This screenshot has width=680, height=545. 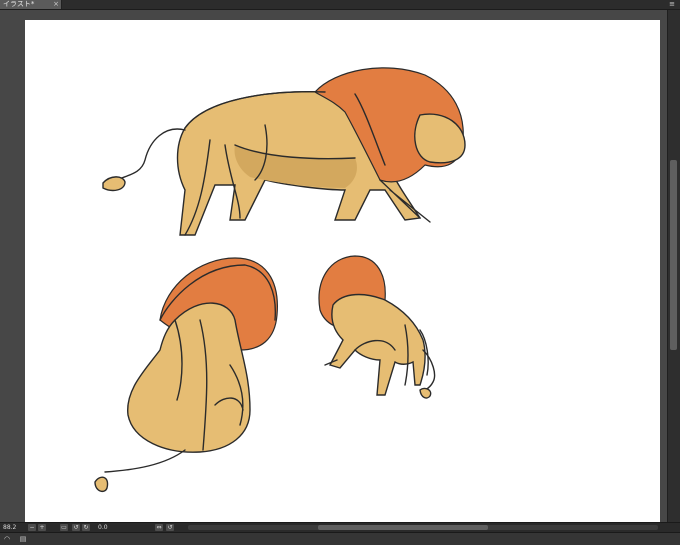 What do you see at coordinates (23, 539) in the screenshot?
I see `layer-panel-icon: ▤` at bounding box center [23, 539].